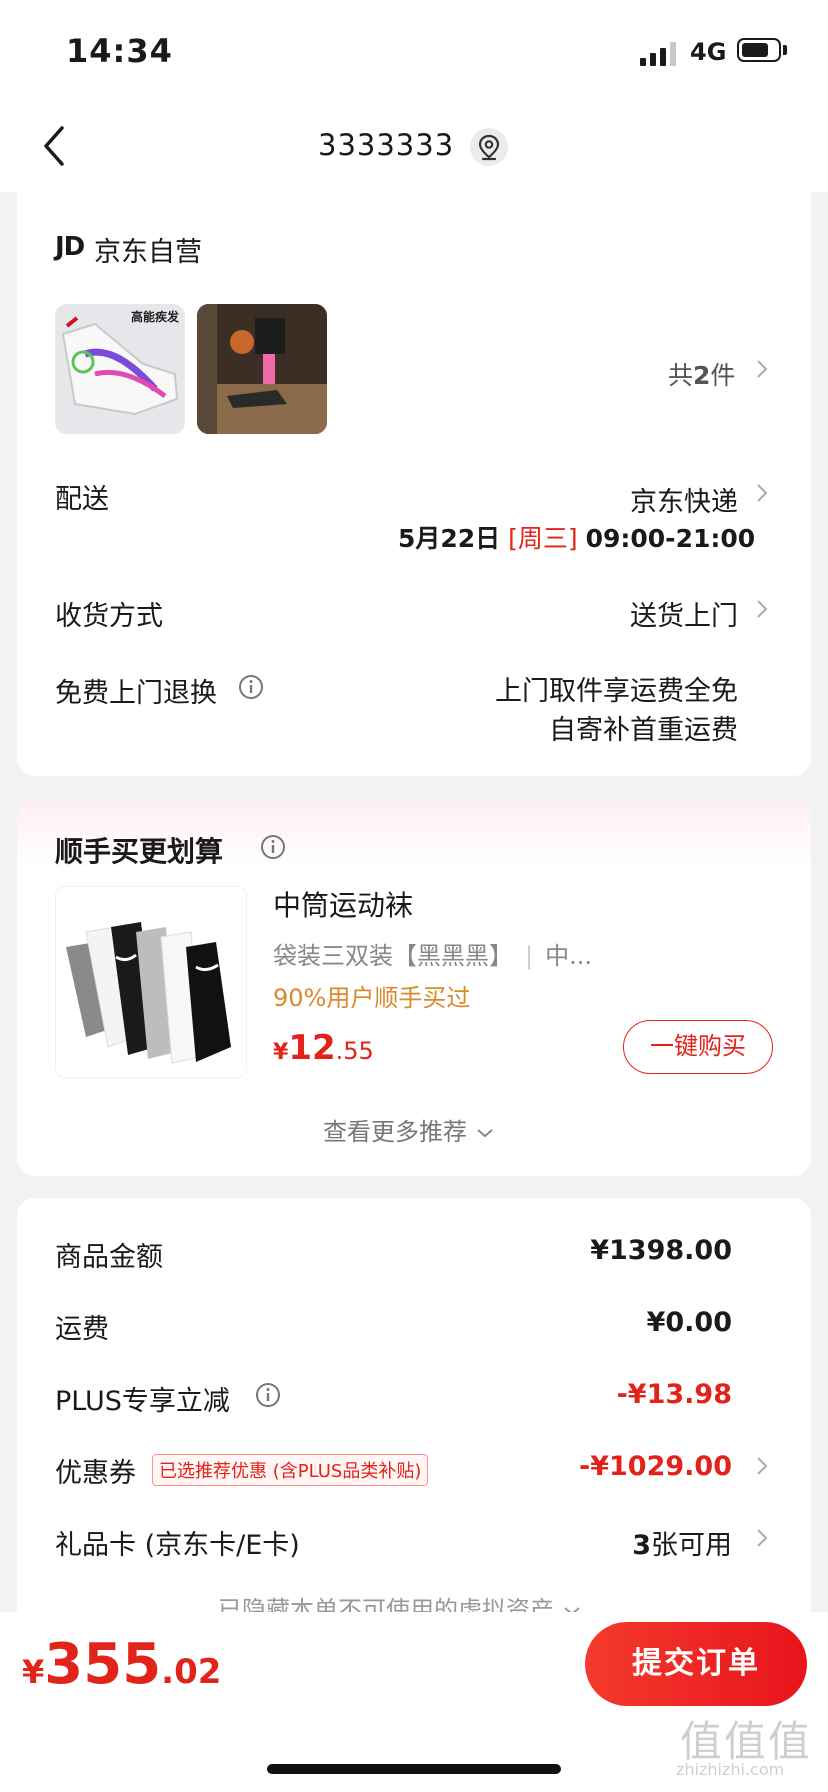 This screenshot has width=828, height=1792. What do you see at coordinates (646, 1466) in the screenshot?
I see `coupon-value: -¥1029.00` at bounding box center [646, 1466].